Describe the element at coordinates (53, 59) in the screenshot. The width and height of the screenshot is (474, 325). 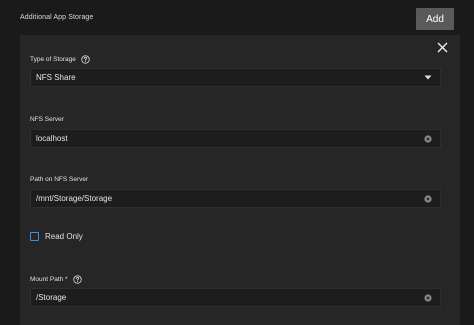
I see `storage-type-label-text: Type of Storage` at that location.